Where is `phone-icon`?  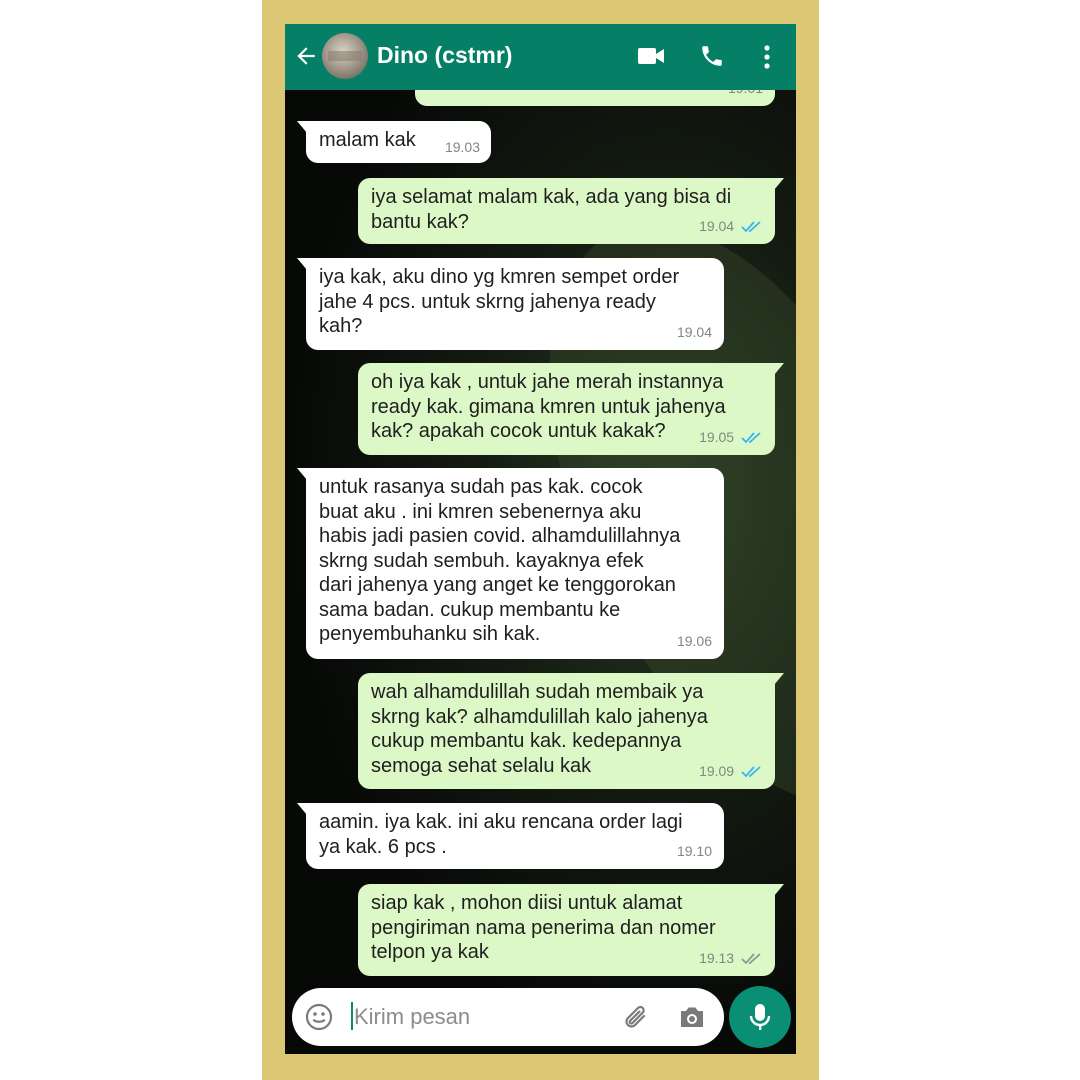 phone-icon is located at coordinates (712, 56).